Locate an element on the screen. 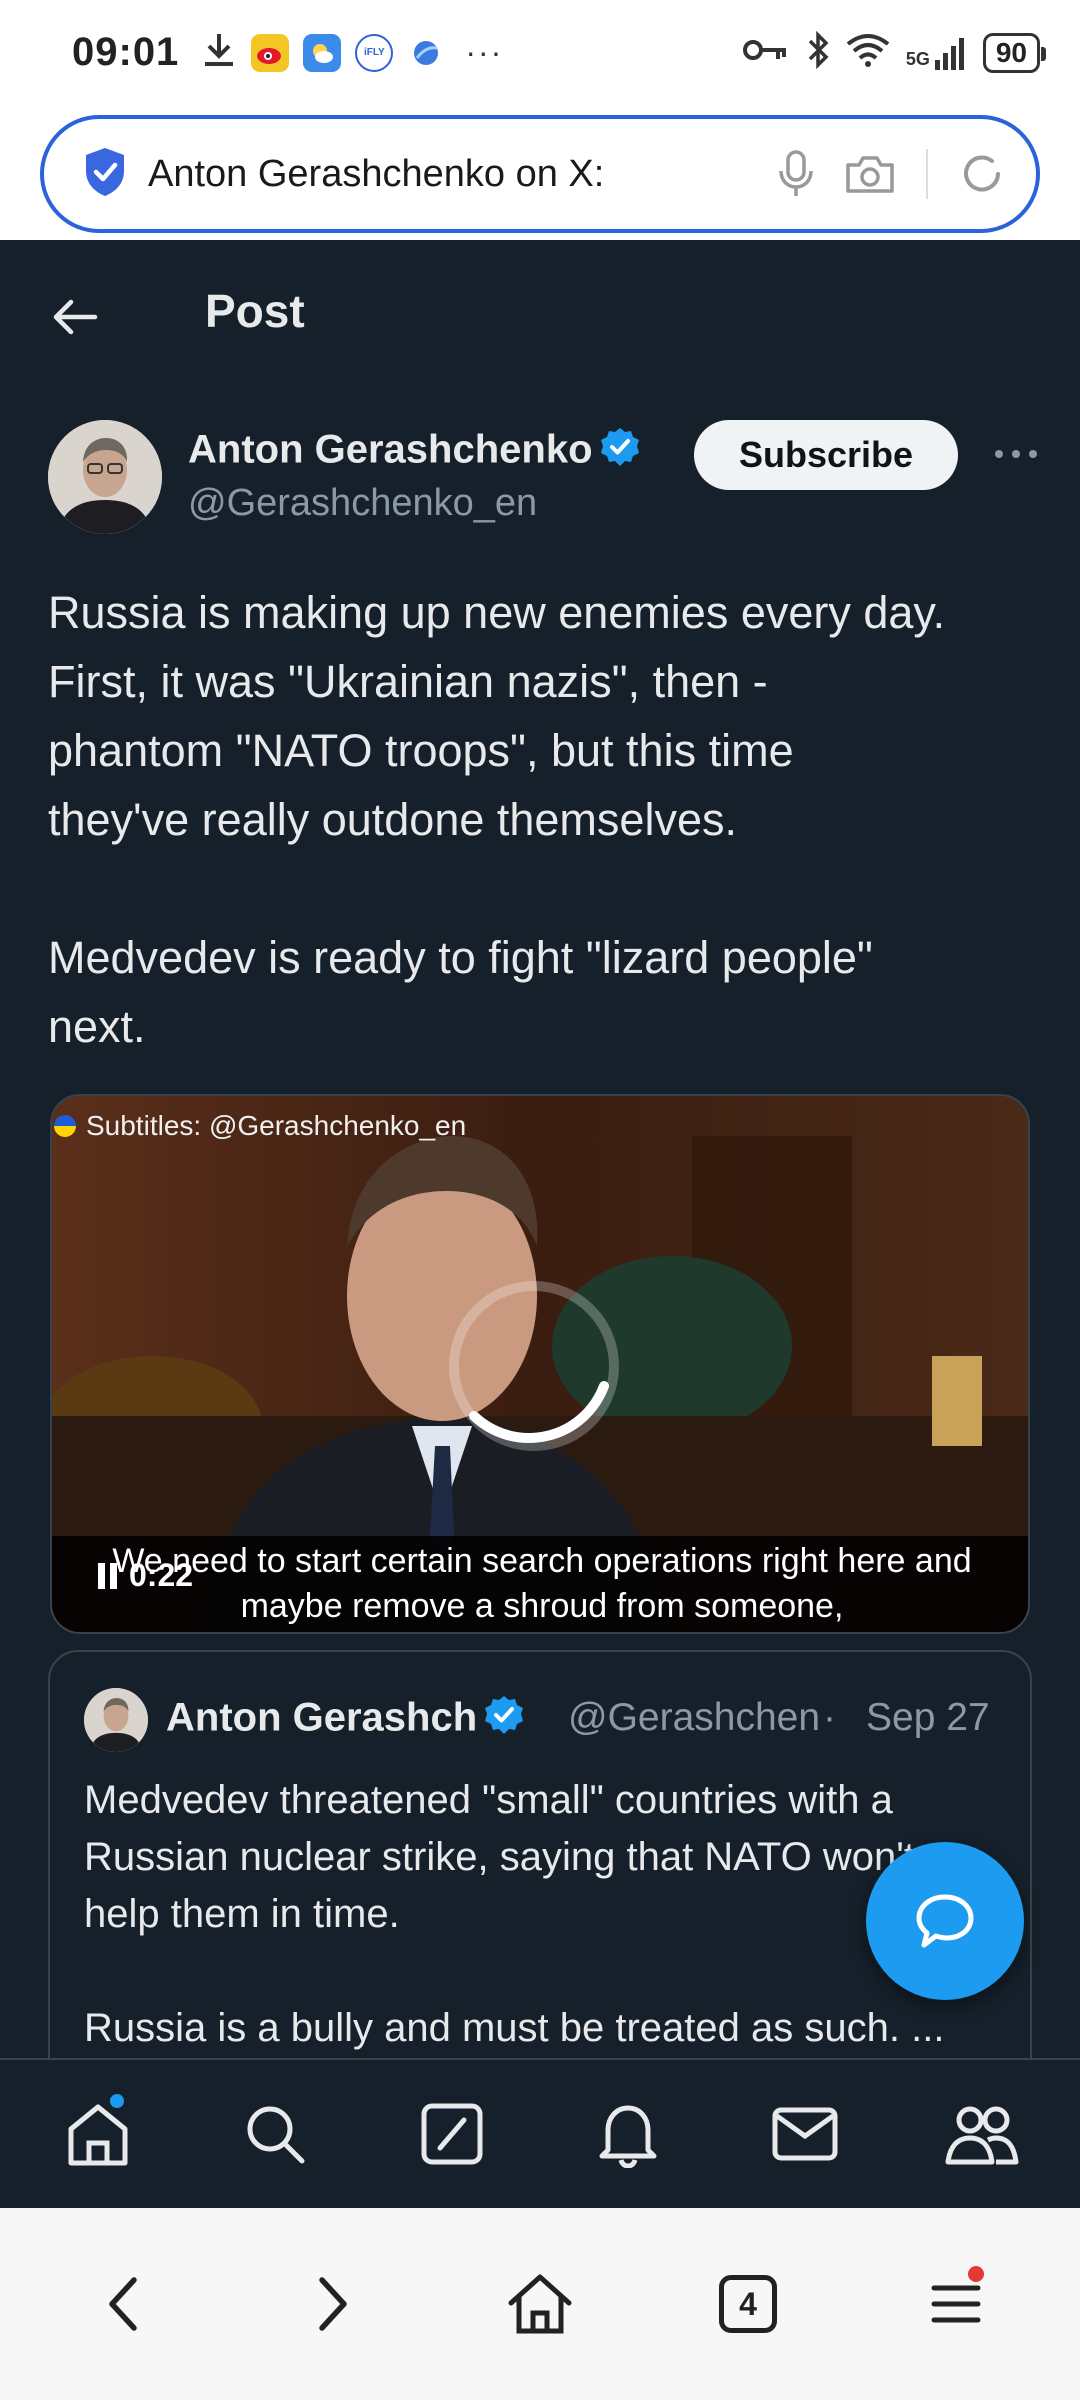  weather-app-icon is located at coordinates (322, 52).